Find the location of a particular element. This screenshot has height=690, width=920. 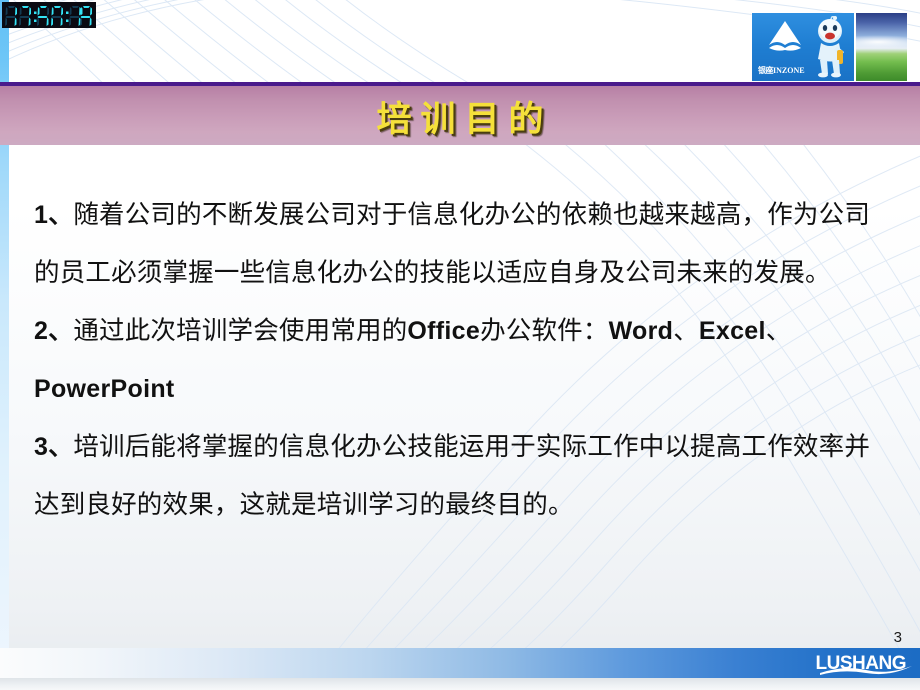

logo-wordmark: 银座INZONE is located at coordinates (781, 70).